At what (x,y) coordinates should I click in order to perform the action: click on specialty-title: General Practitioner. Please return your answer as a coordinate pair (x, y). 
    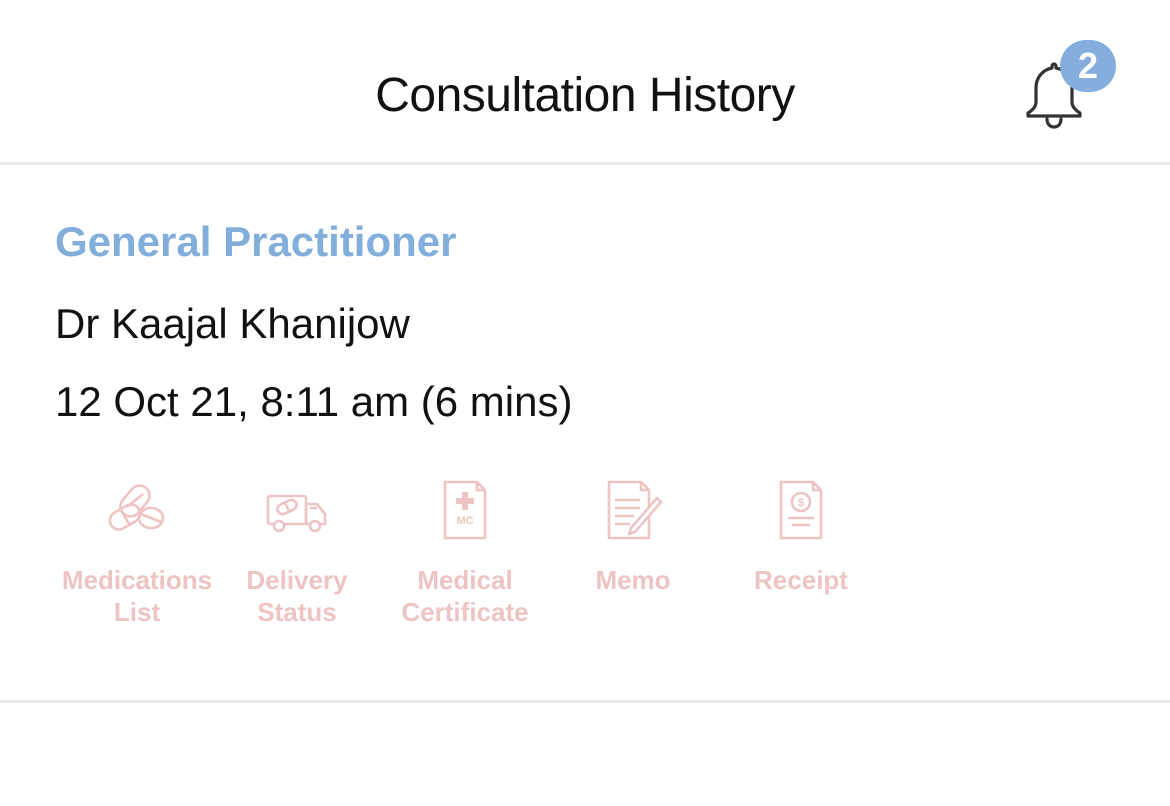
    Looking at the image, I should click on (256, 241).